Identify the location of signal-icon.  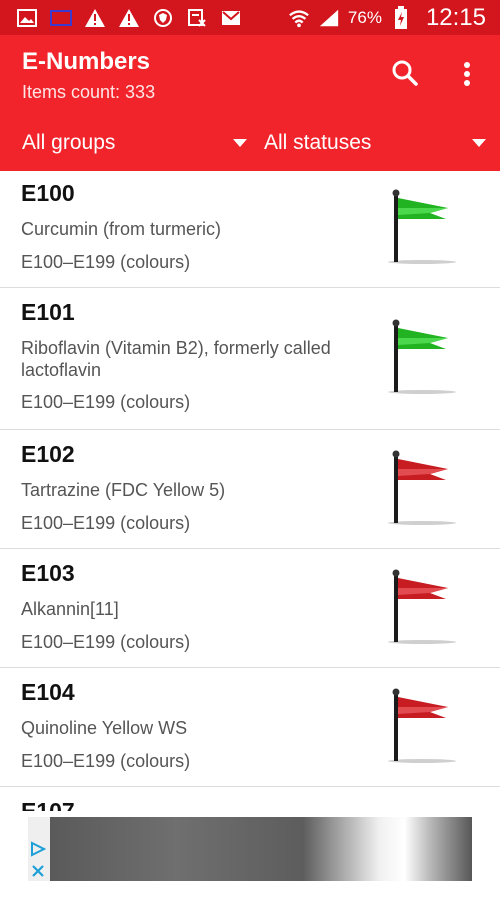
(329, 18).